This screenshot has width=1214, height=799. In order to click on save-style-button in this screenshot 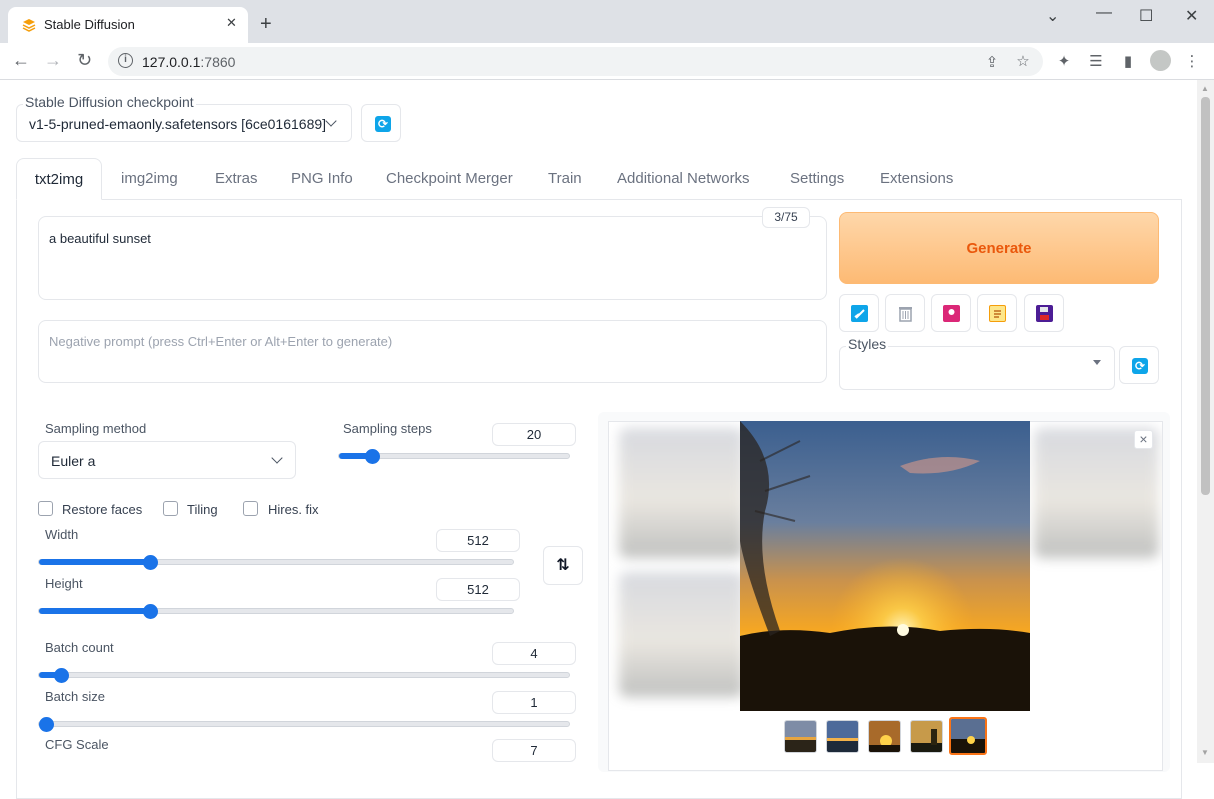, I will do `click(1044, 313)`.